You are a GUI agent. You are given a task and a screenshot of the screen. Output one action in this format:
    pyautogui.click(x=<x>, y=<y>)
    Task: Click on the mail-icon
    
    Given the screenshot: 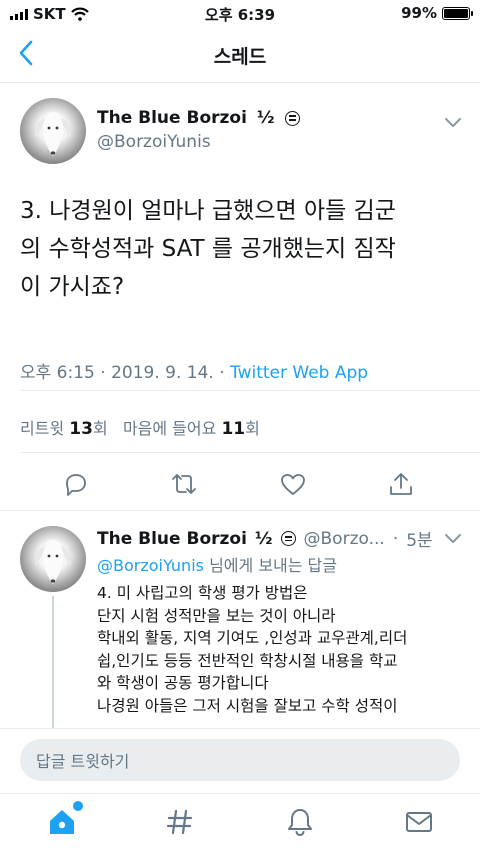 What is the action you would take?
    pyautogui.click(x=419, y=822)
    